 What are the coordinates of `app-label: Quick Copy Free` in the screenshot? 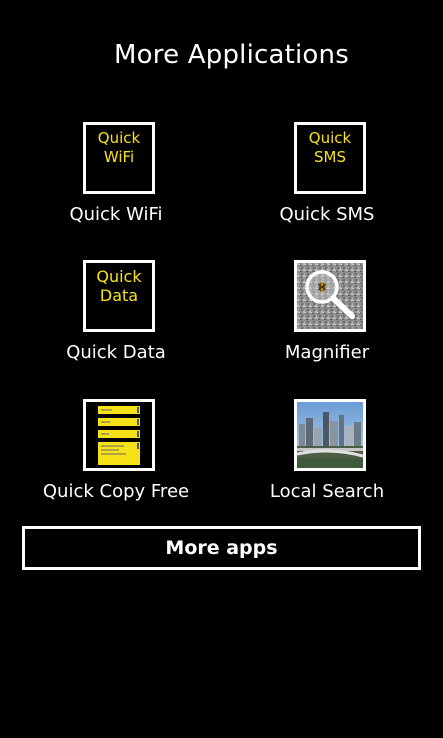 It's located at (116, 491).